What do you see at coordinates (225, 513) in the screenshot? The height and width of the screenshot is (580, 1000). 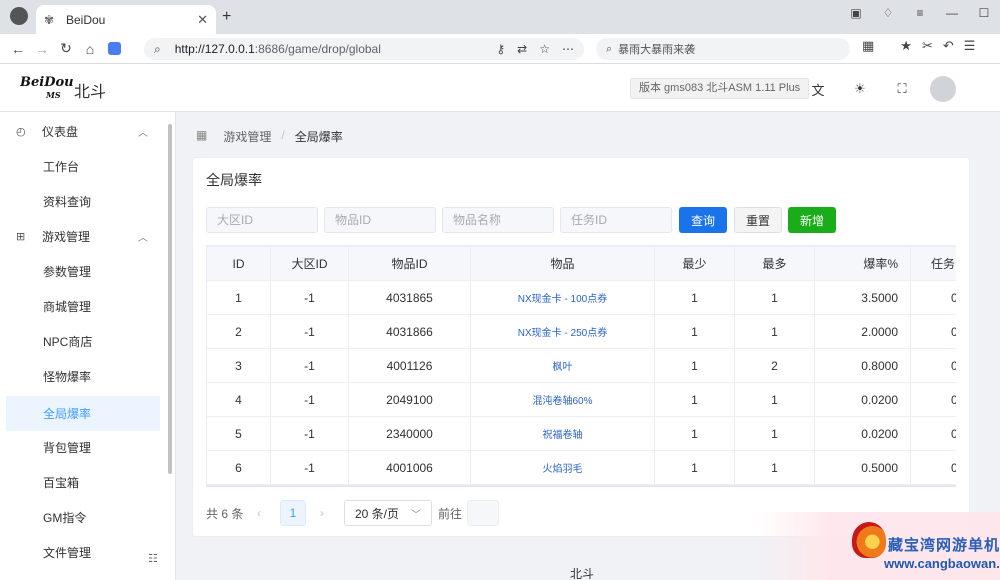 I see `pagination-total: 共 6 条` at bounding box center [225, 513].